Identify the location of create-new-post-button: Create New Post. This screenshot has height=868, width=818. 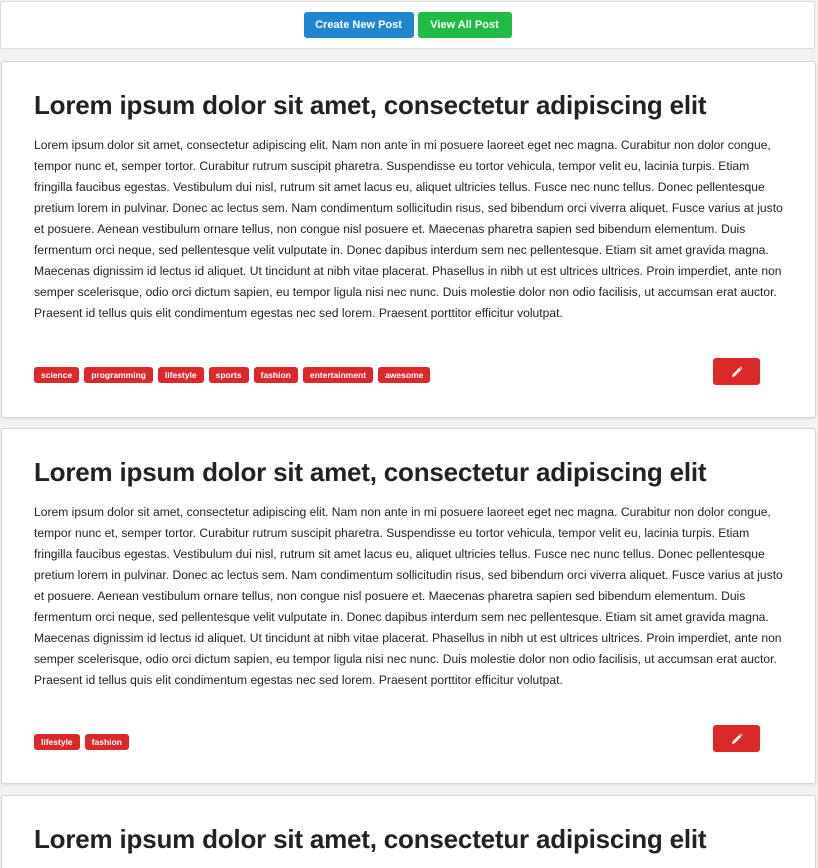
(358, 25).